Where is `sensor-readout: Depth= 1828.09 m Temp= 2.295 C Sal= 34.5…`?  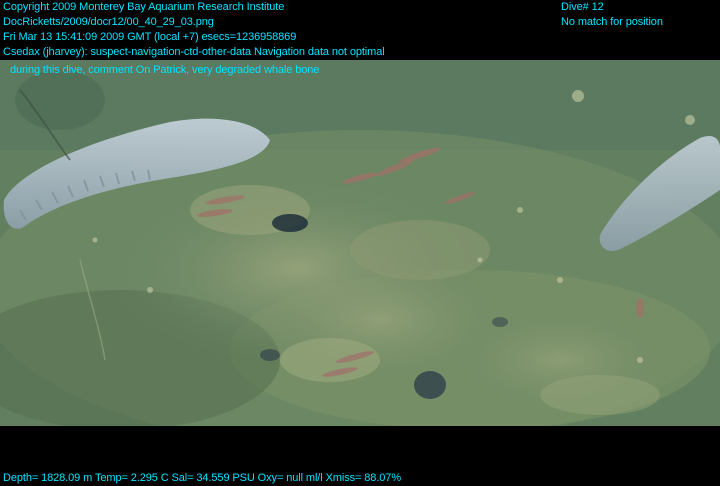 sensor-readout: Depth= 1828.09 m Temp= 2.295 C Sal= 34.5… is located at coordinates (202, 478).